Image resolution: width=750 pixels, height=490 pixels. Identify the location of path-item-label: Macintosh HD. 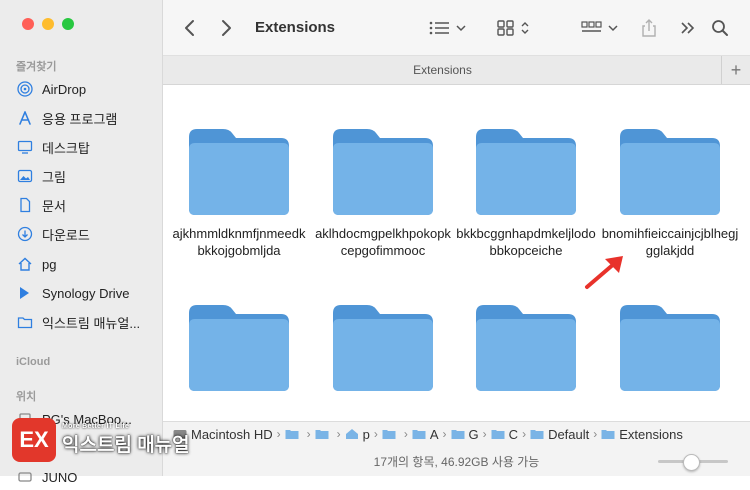
(232, 434).